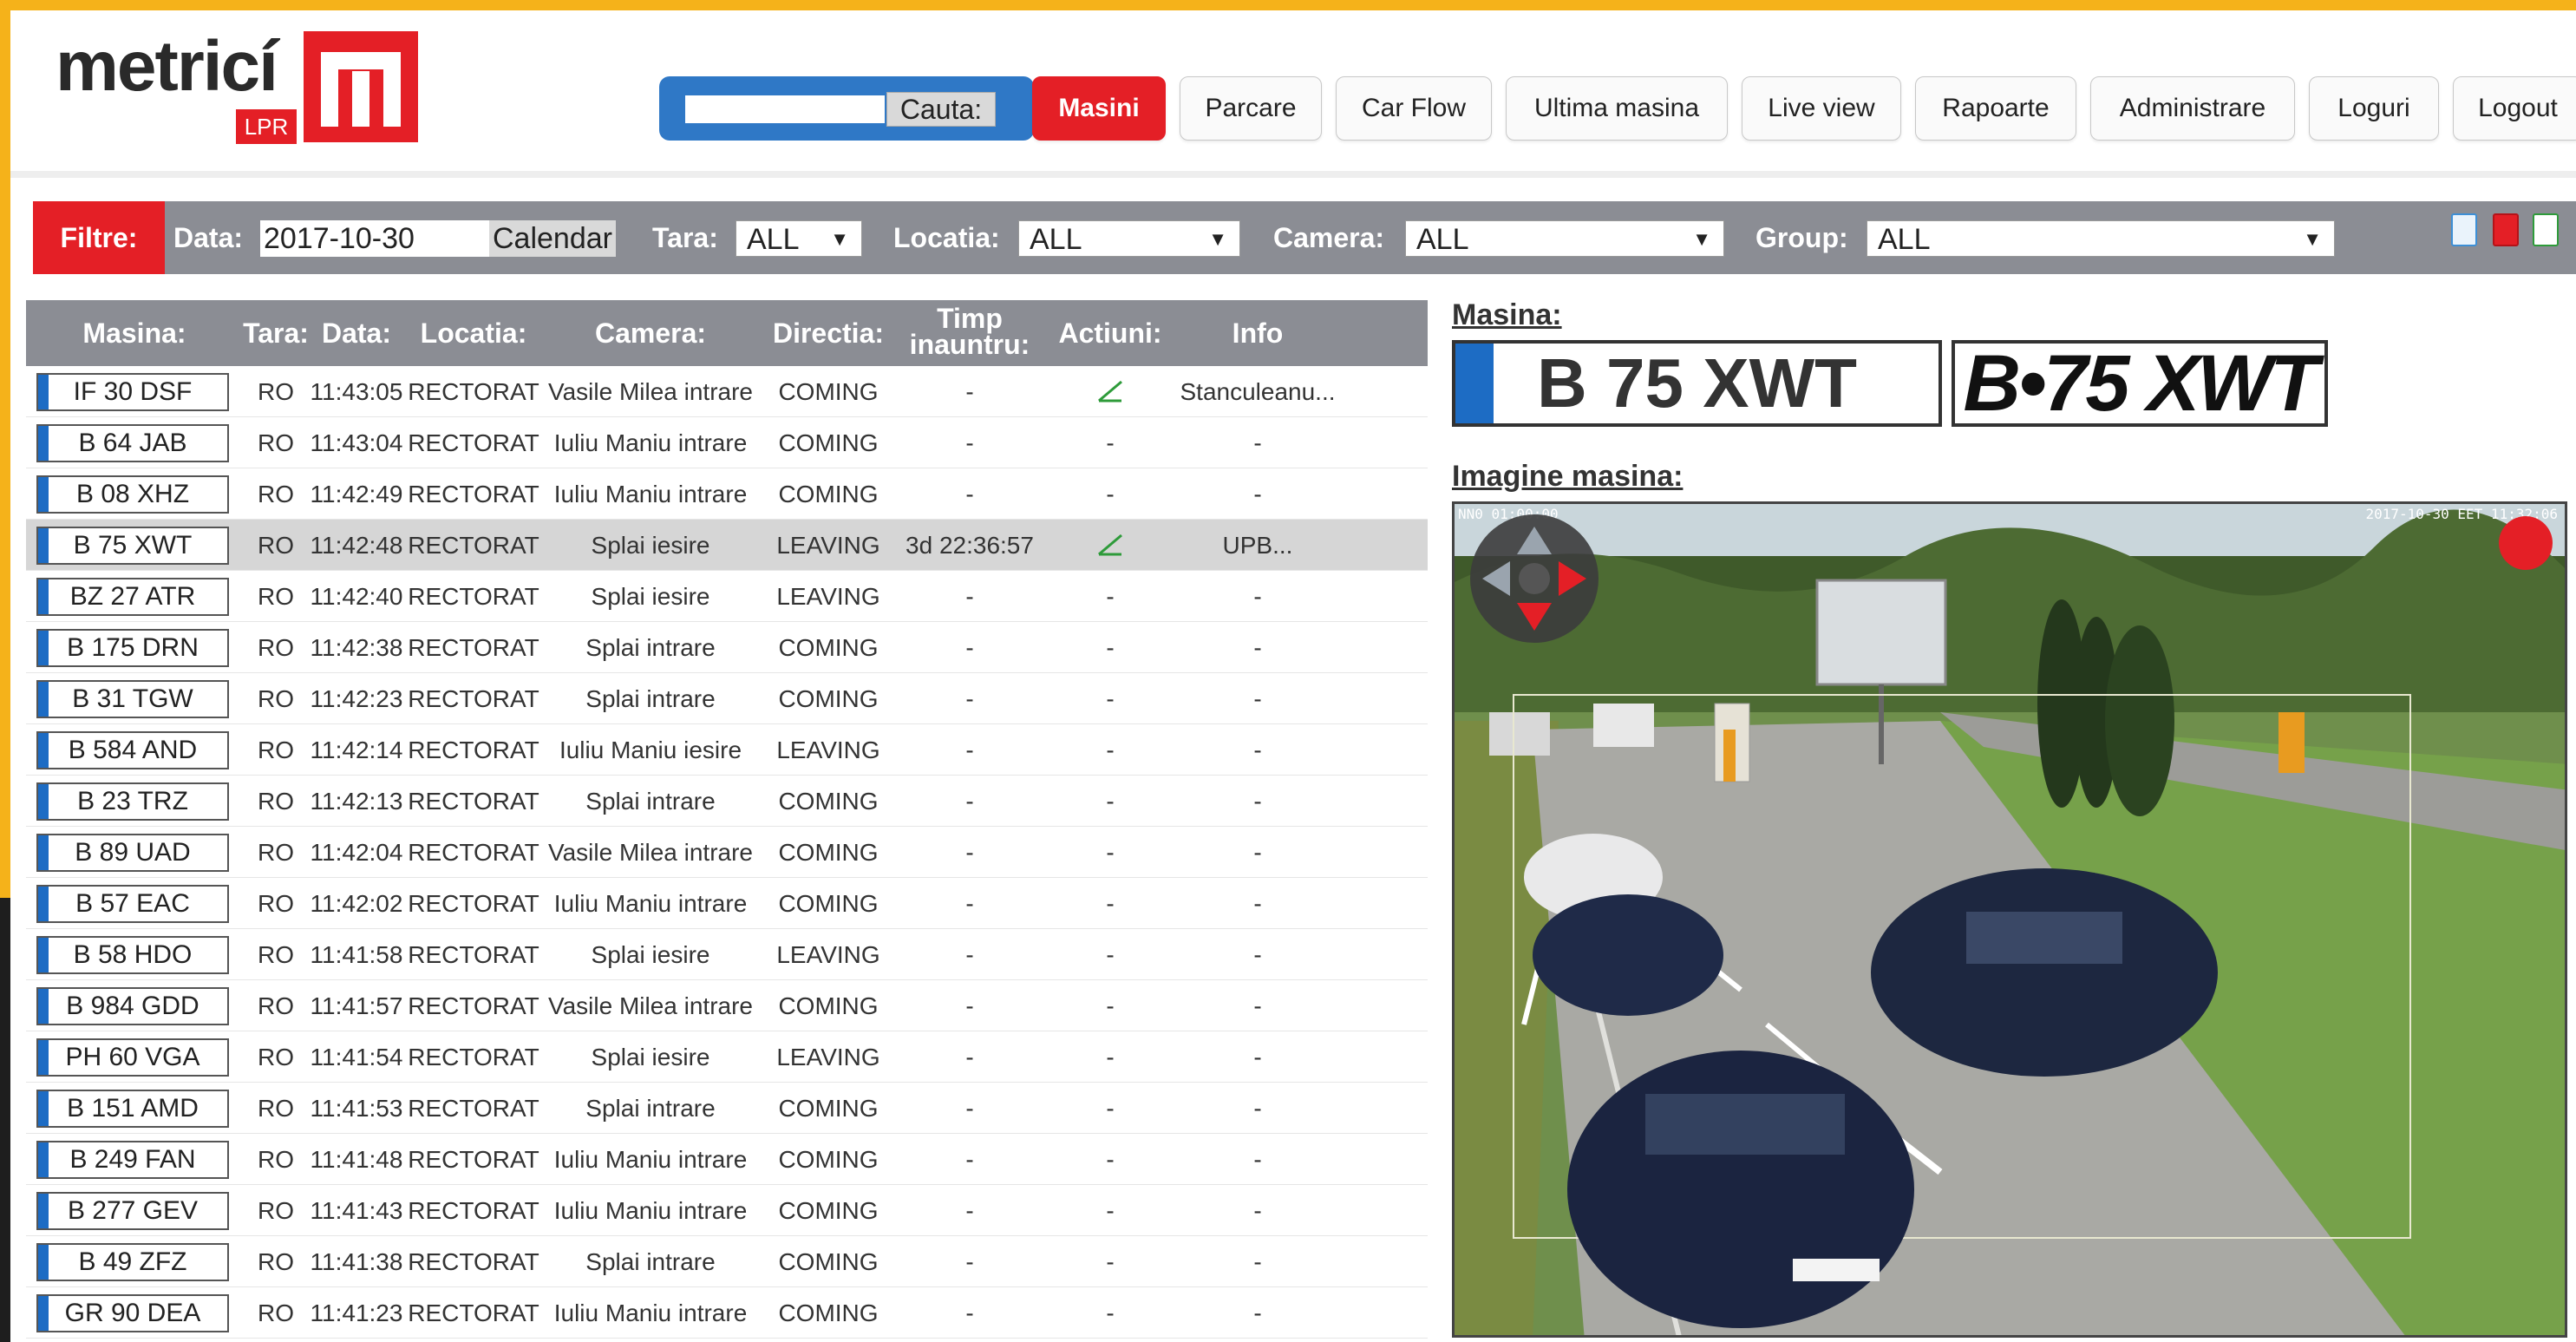 The height and width of the screenshot is (1342, 2576). What do you see at coordinates (2546, 229) in the screenshot?
I see `excel-icon` at bounding box center [2546, 229].